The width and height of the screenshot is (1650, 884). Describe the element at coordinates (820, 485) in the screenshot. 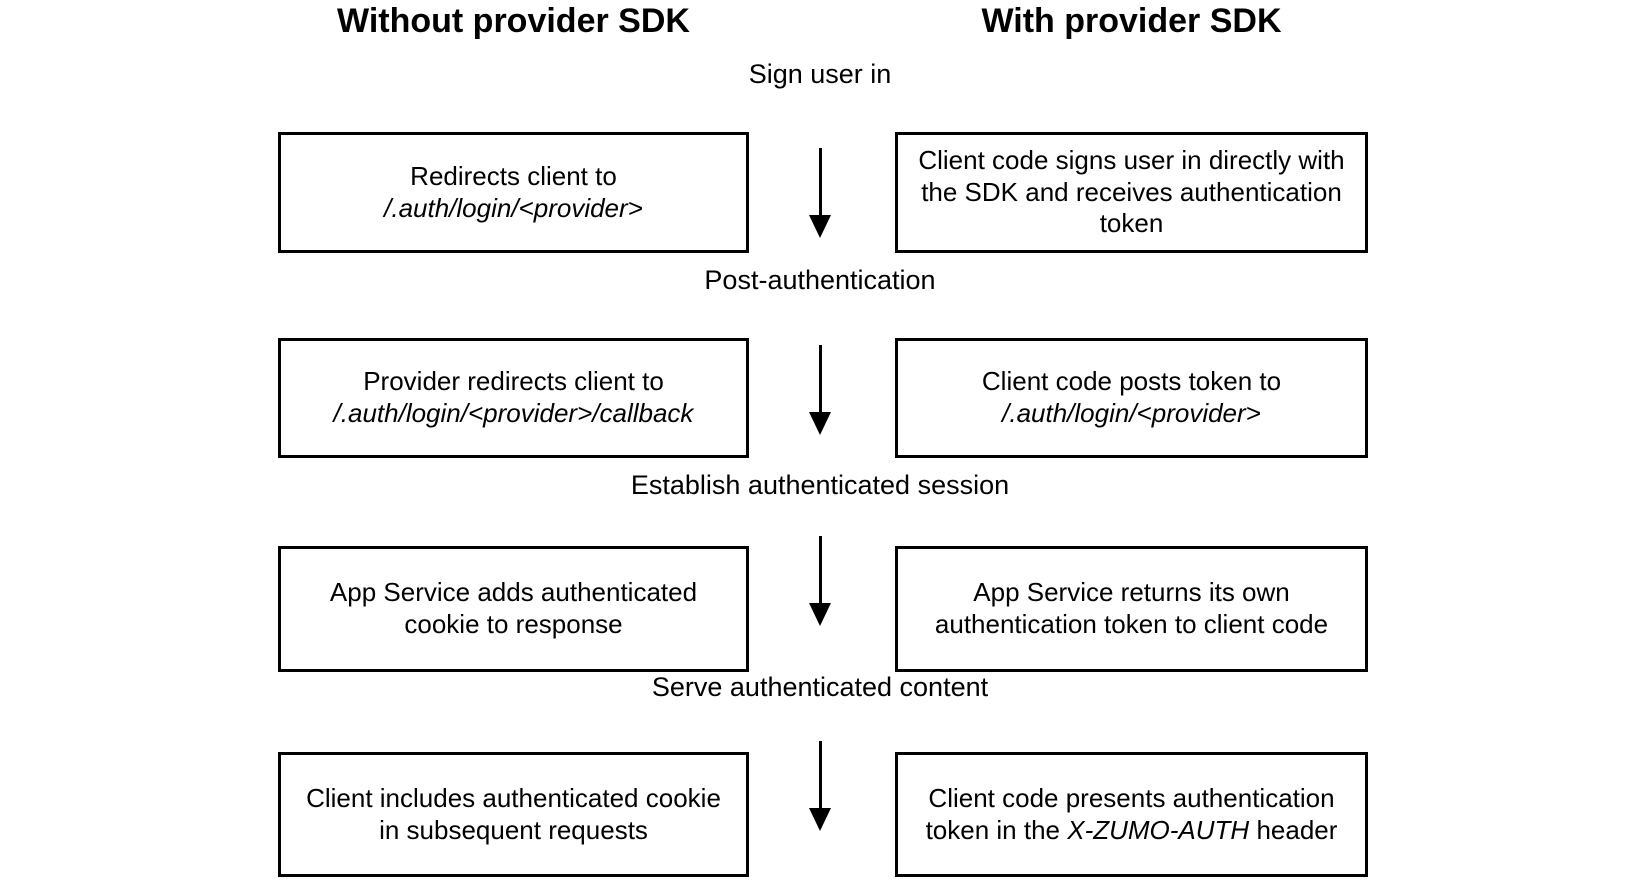

I see `step-label-establish-session: Establish authenticated session` at that location.